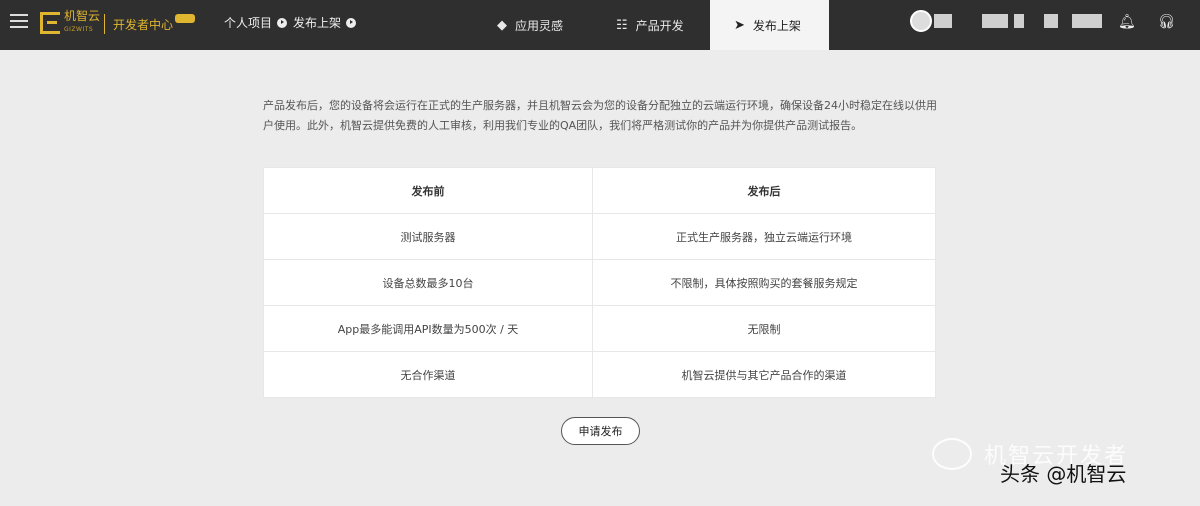 Image resolution: width=1200 pixels, height=506 pixels. I want to click on diamond-icon: ◆, so click(502, 25).